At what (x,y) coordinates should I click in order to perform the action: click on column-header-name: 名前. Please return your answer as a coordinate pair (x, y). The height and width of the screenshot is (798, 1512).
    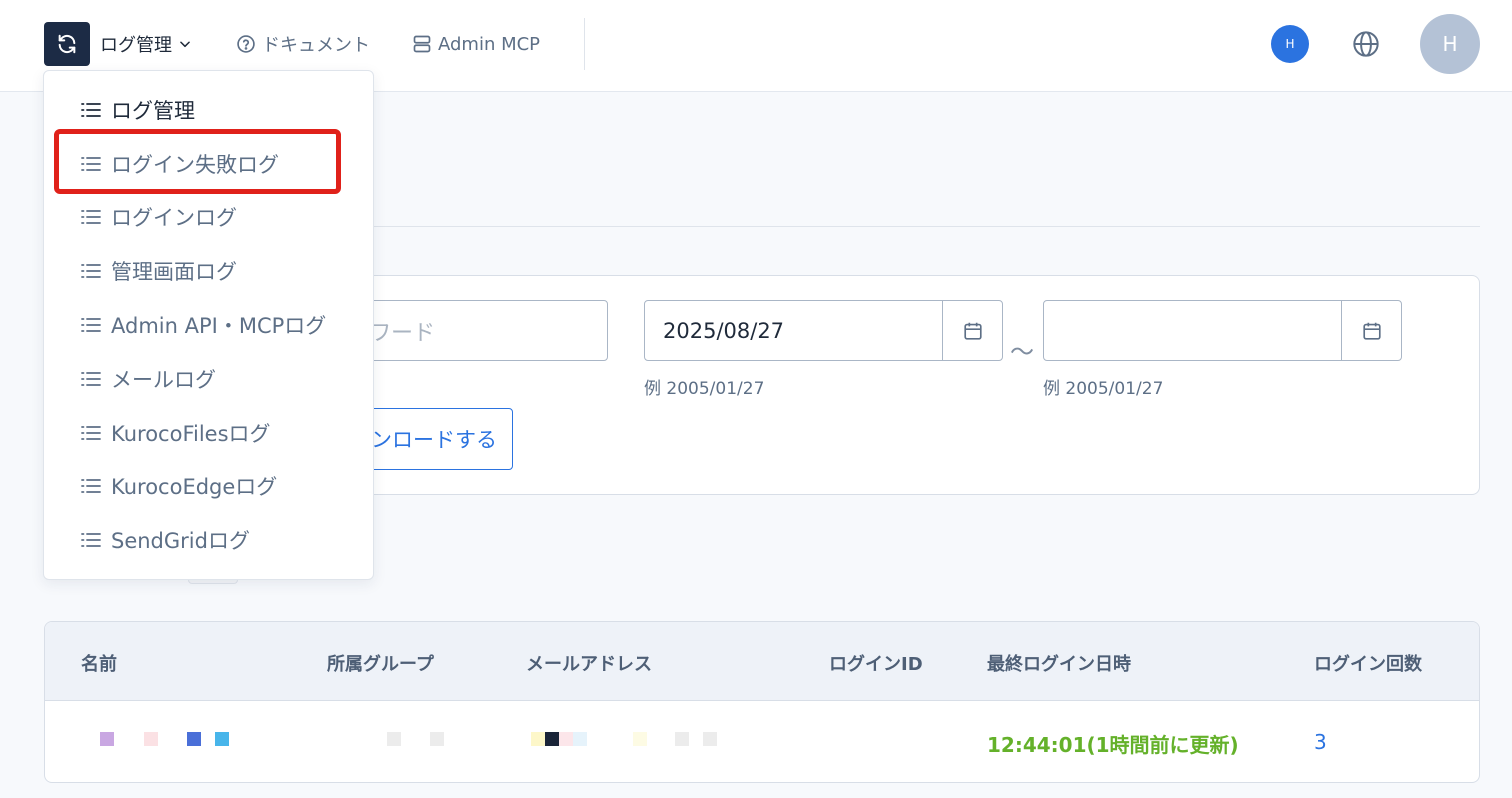
    Looking at the image, I should click on (99, 663).